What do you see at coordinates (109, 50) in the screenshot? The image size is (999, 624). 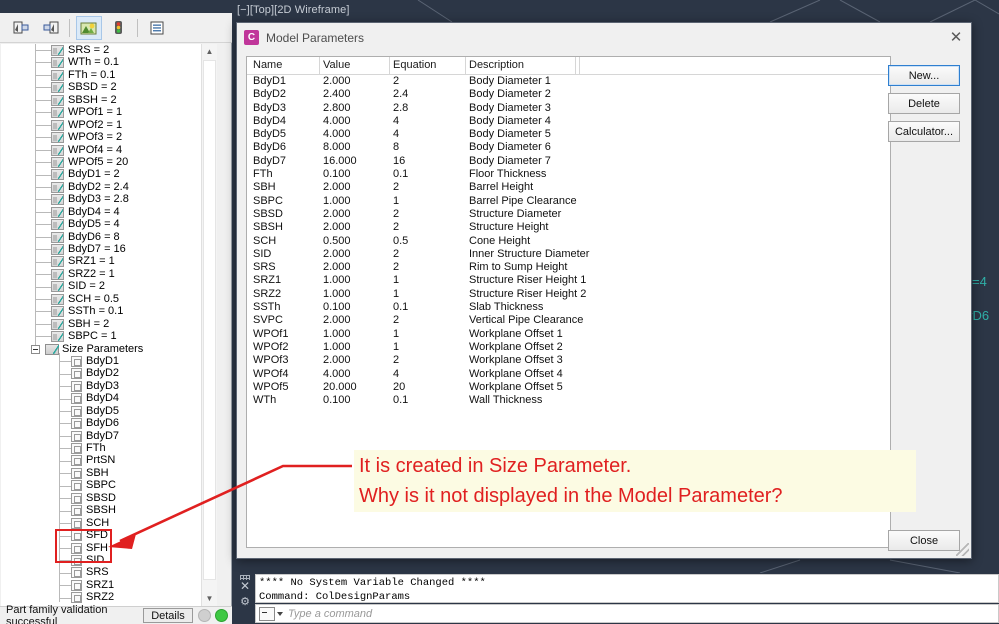 I see `tree-item-expression: SRS = 2` at bounding box center [109, 50].